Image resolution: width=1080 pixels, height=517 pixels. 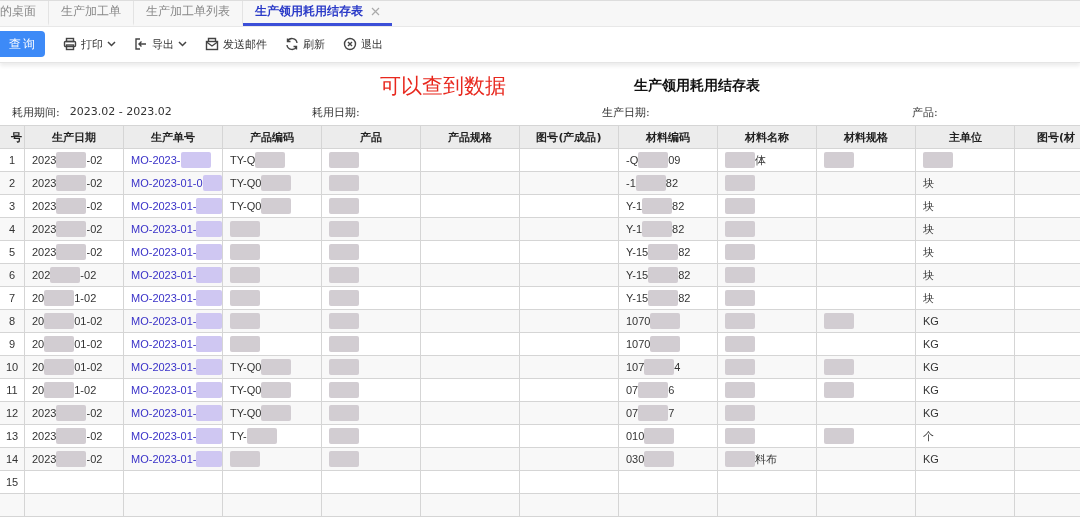 I want to click on table-cell: 体, so click(x=767, y=160).